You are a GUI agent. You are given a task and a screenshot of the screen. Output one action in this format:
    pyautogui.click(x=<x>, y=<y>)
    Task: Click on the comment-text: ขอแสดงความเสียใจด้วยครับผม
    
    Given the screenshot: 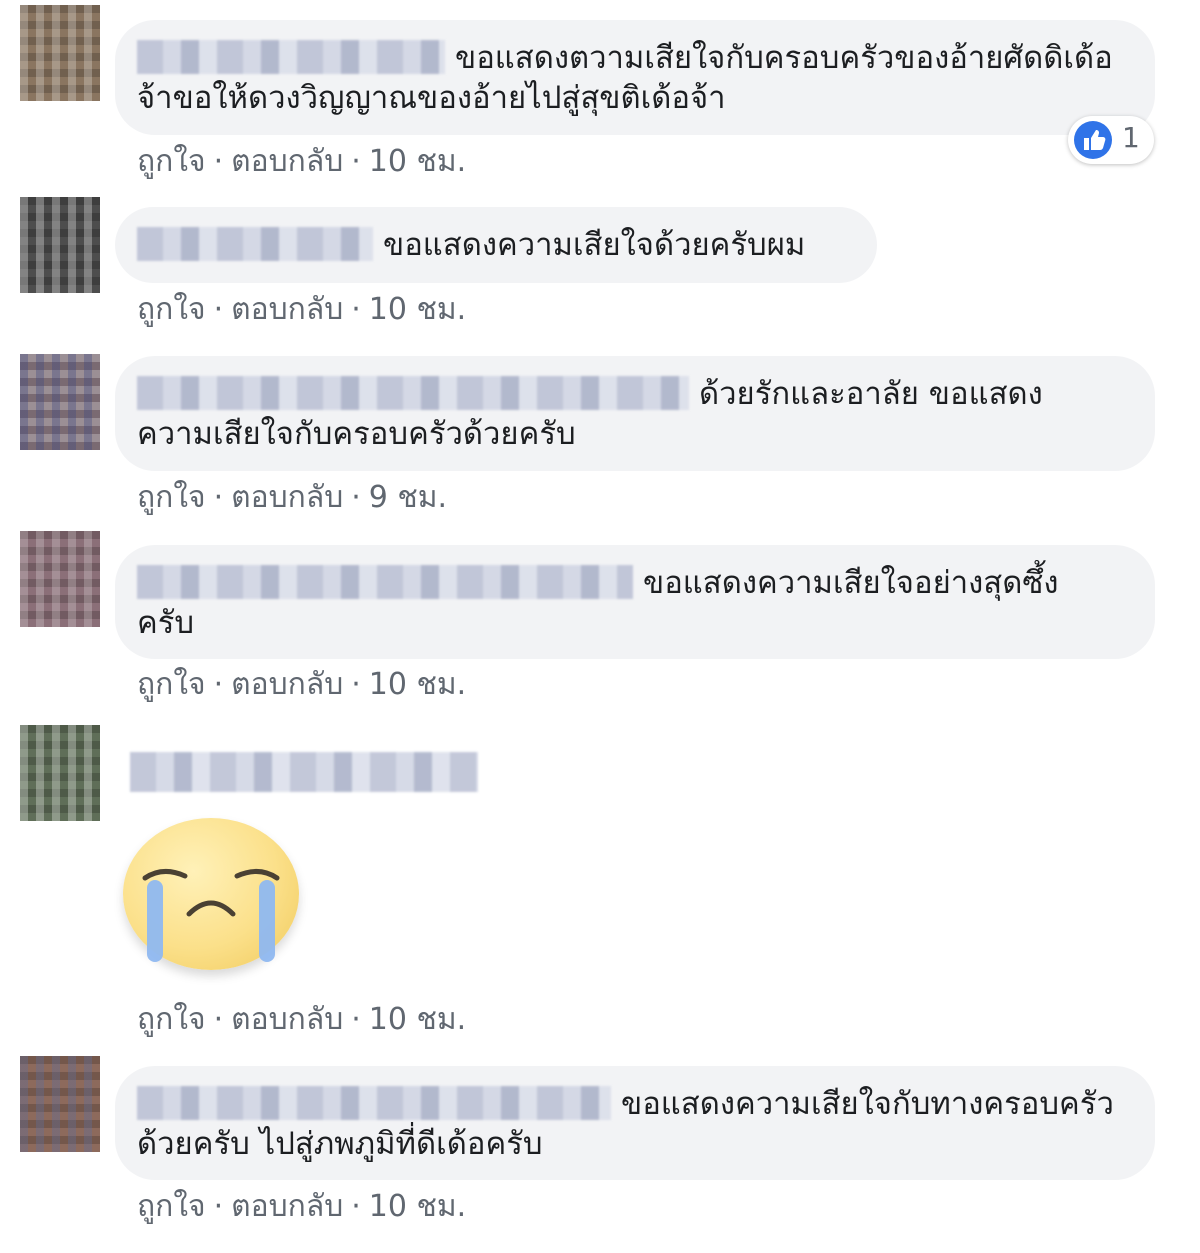 What is the action you would take?
    pyautogui.click(x=594, y=245)
    